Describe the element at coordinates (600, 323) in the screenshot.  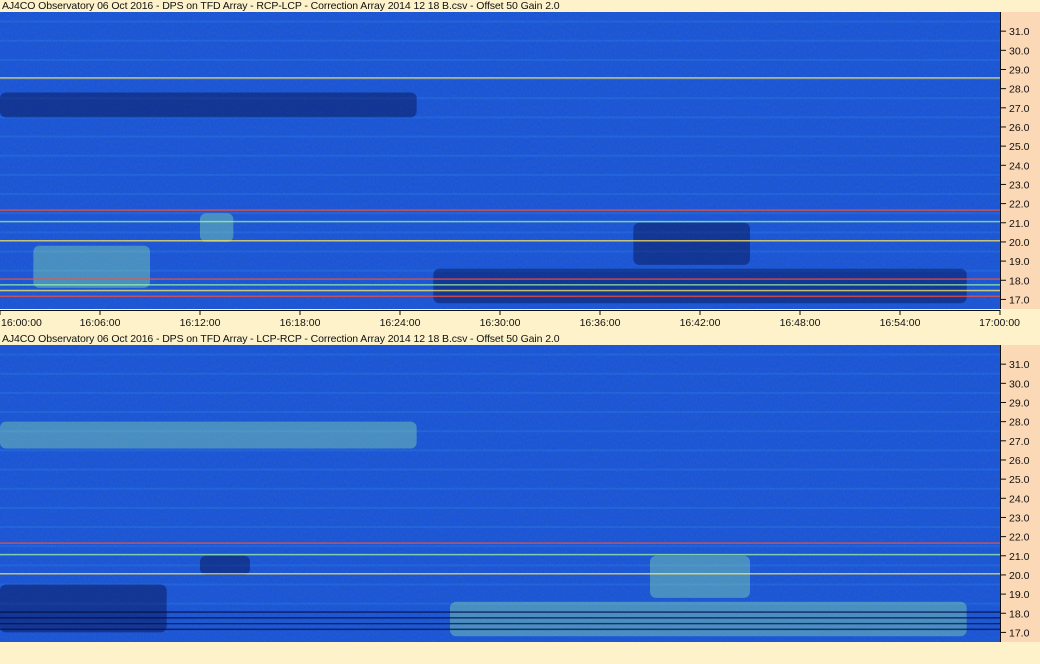
I see `x-tick-label: 16:36:00` at that location.